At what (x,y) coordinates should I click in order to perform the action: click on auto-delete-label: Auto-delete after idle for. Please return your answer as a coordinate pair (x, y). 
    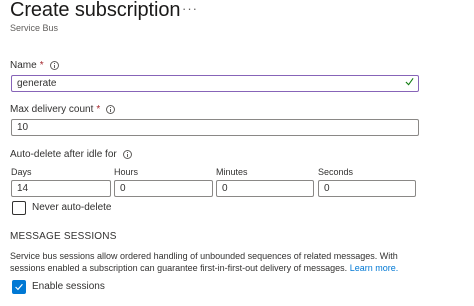
    Looking at the image, I should click on (71, 154).